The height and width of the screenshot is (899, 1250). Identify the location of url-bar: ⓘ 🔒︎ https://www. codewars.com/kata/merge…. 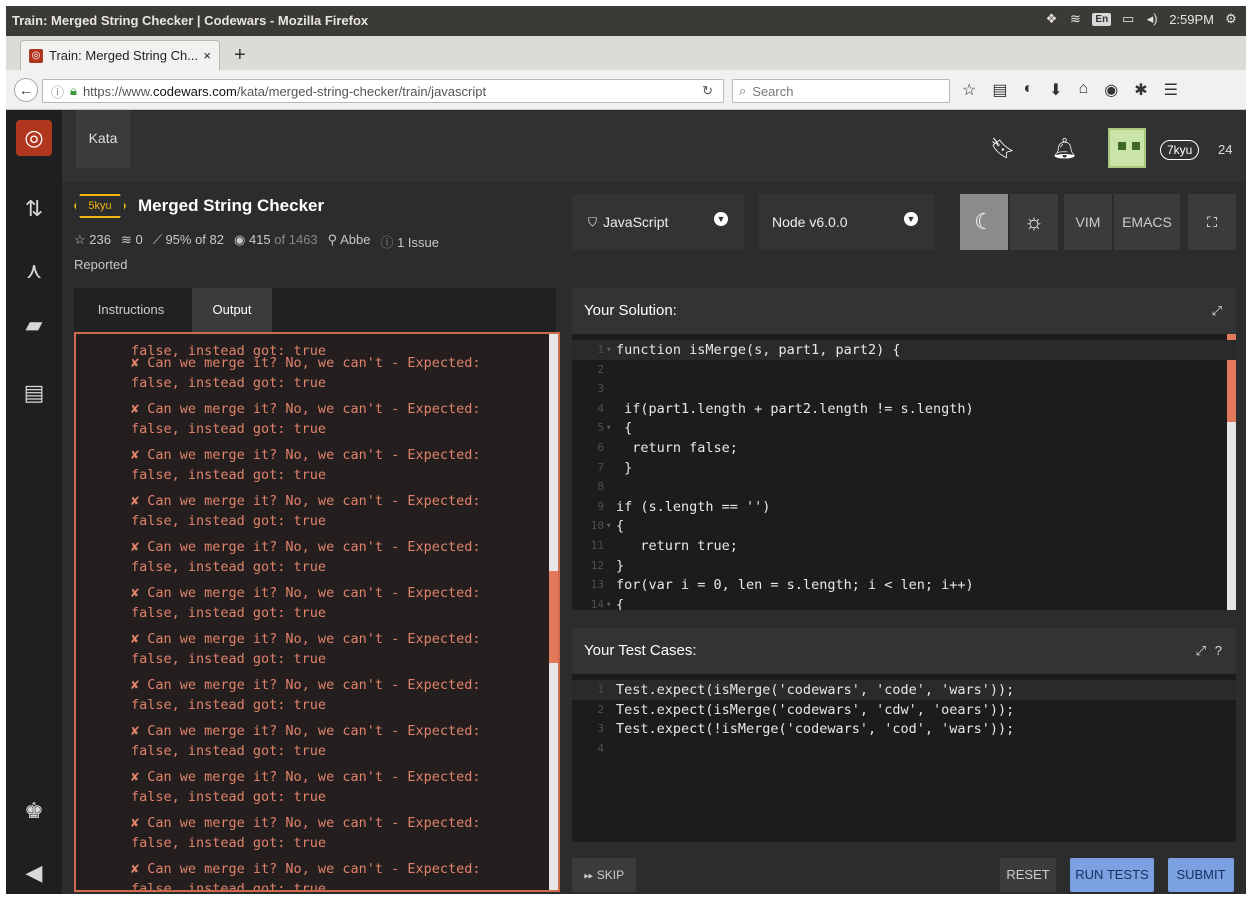
(383, 91).